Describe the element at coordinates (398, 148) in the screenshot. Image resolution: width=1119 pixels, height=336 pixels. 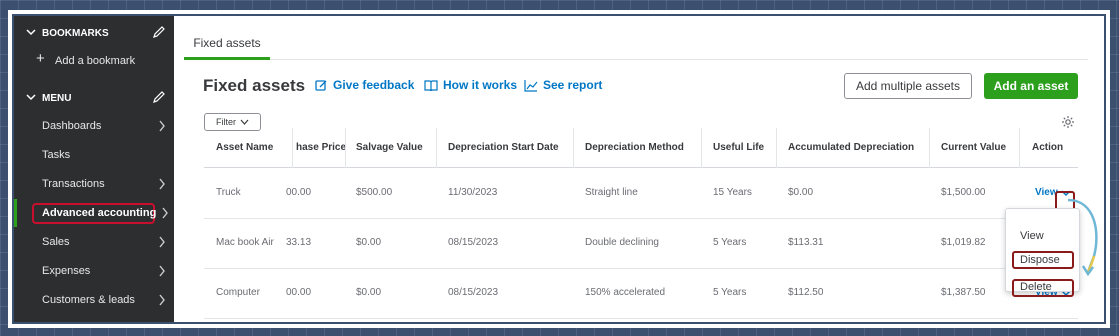
I see `header-salvage-value: Salvage Value` at that location.